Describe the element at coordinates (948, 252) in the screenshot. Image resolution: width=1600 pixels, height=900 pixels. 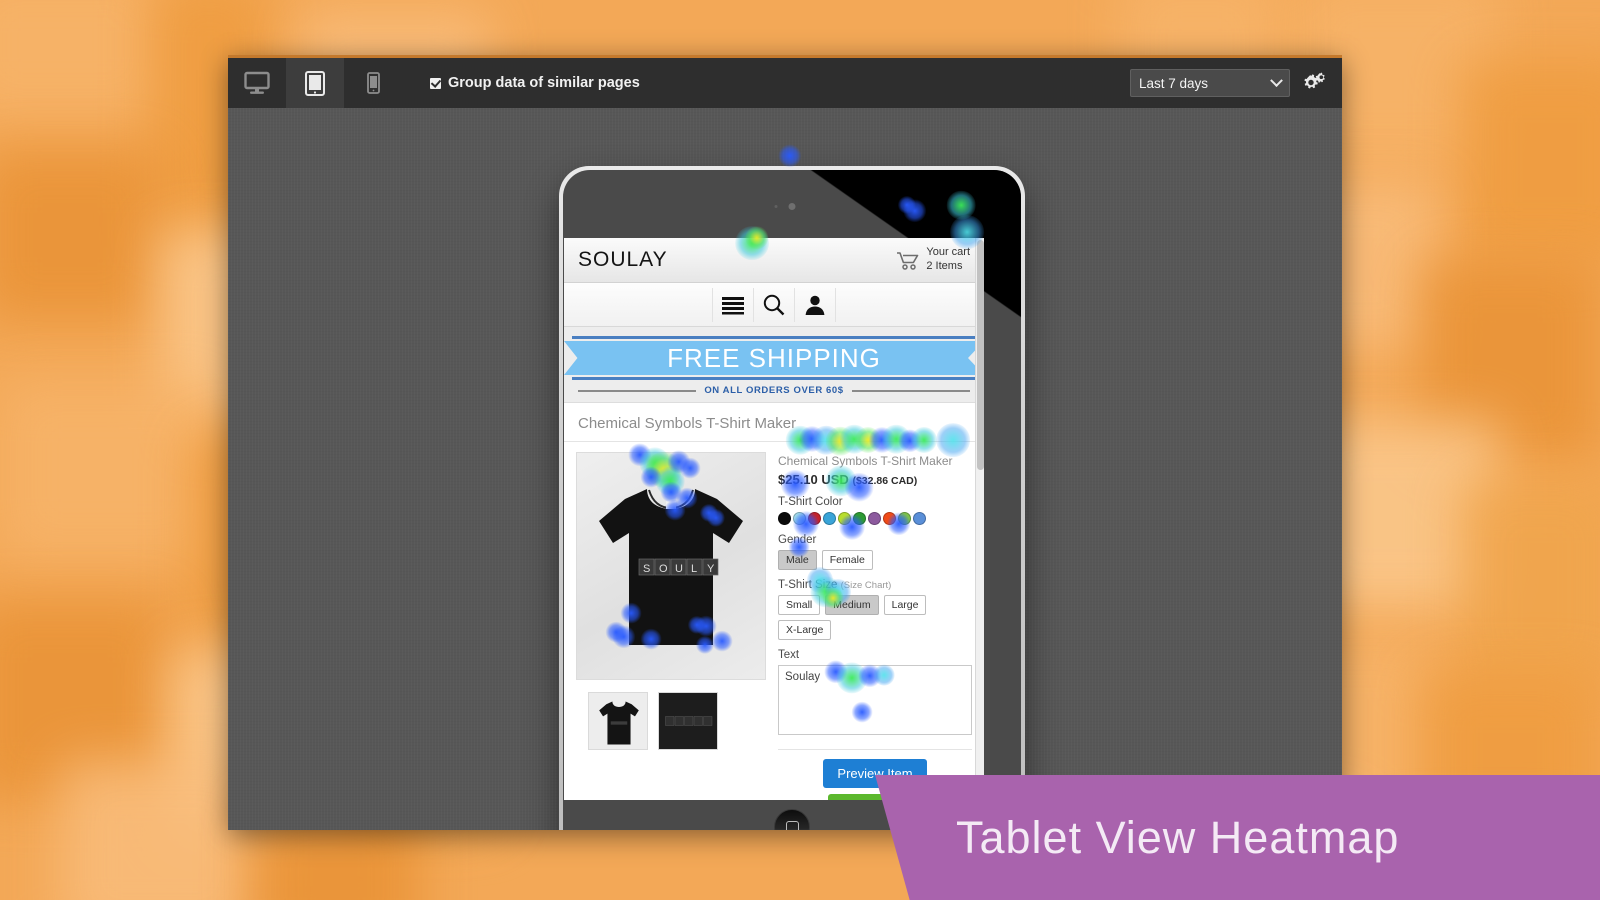
I see `cart-line-1: Your cart` at that location.